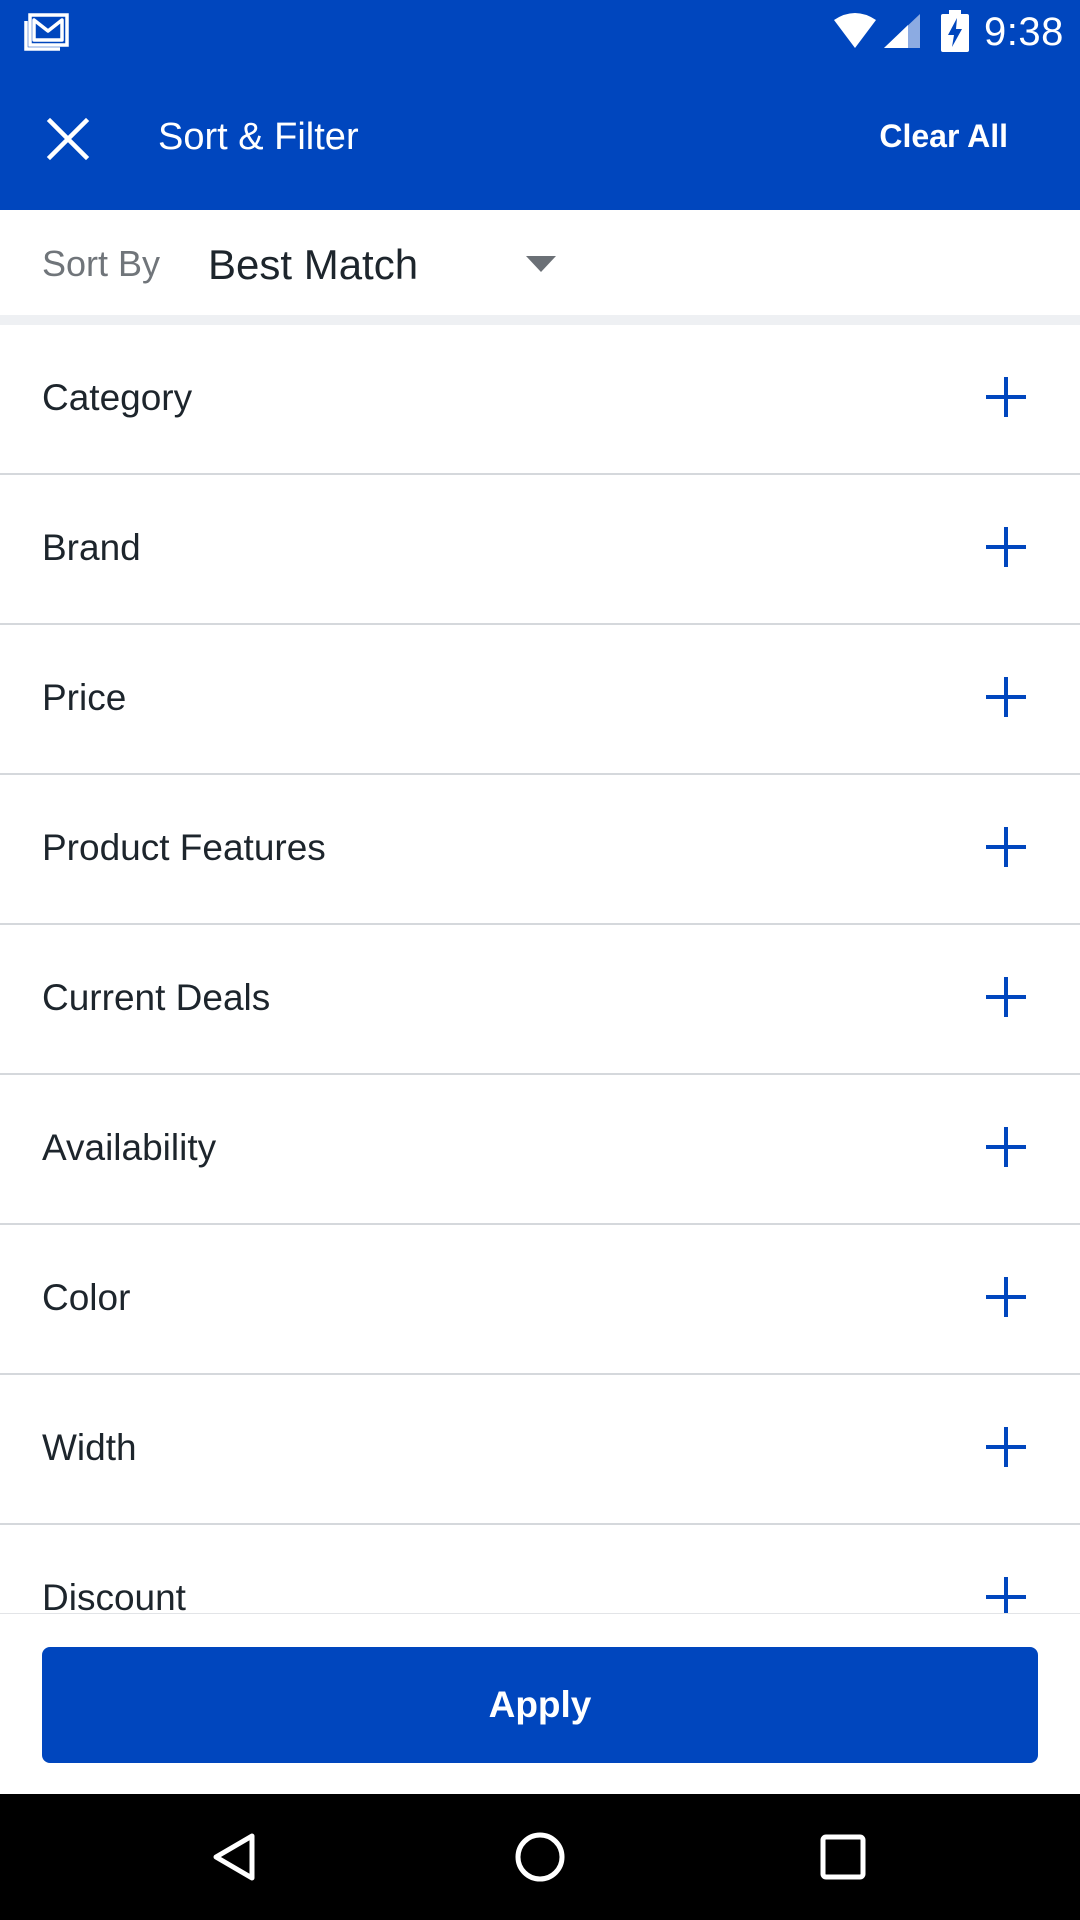 The image size is (1080, 1920). What do you see at coordinates (89, 1447) in the screenshot?
I see `filter-label: Width` at bounding box center [89, 1447].